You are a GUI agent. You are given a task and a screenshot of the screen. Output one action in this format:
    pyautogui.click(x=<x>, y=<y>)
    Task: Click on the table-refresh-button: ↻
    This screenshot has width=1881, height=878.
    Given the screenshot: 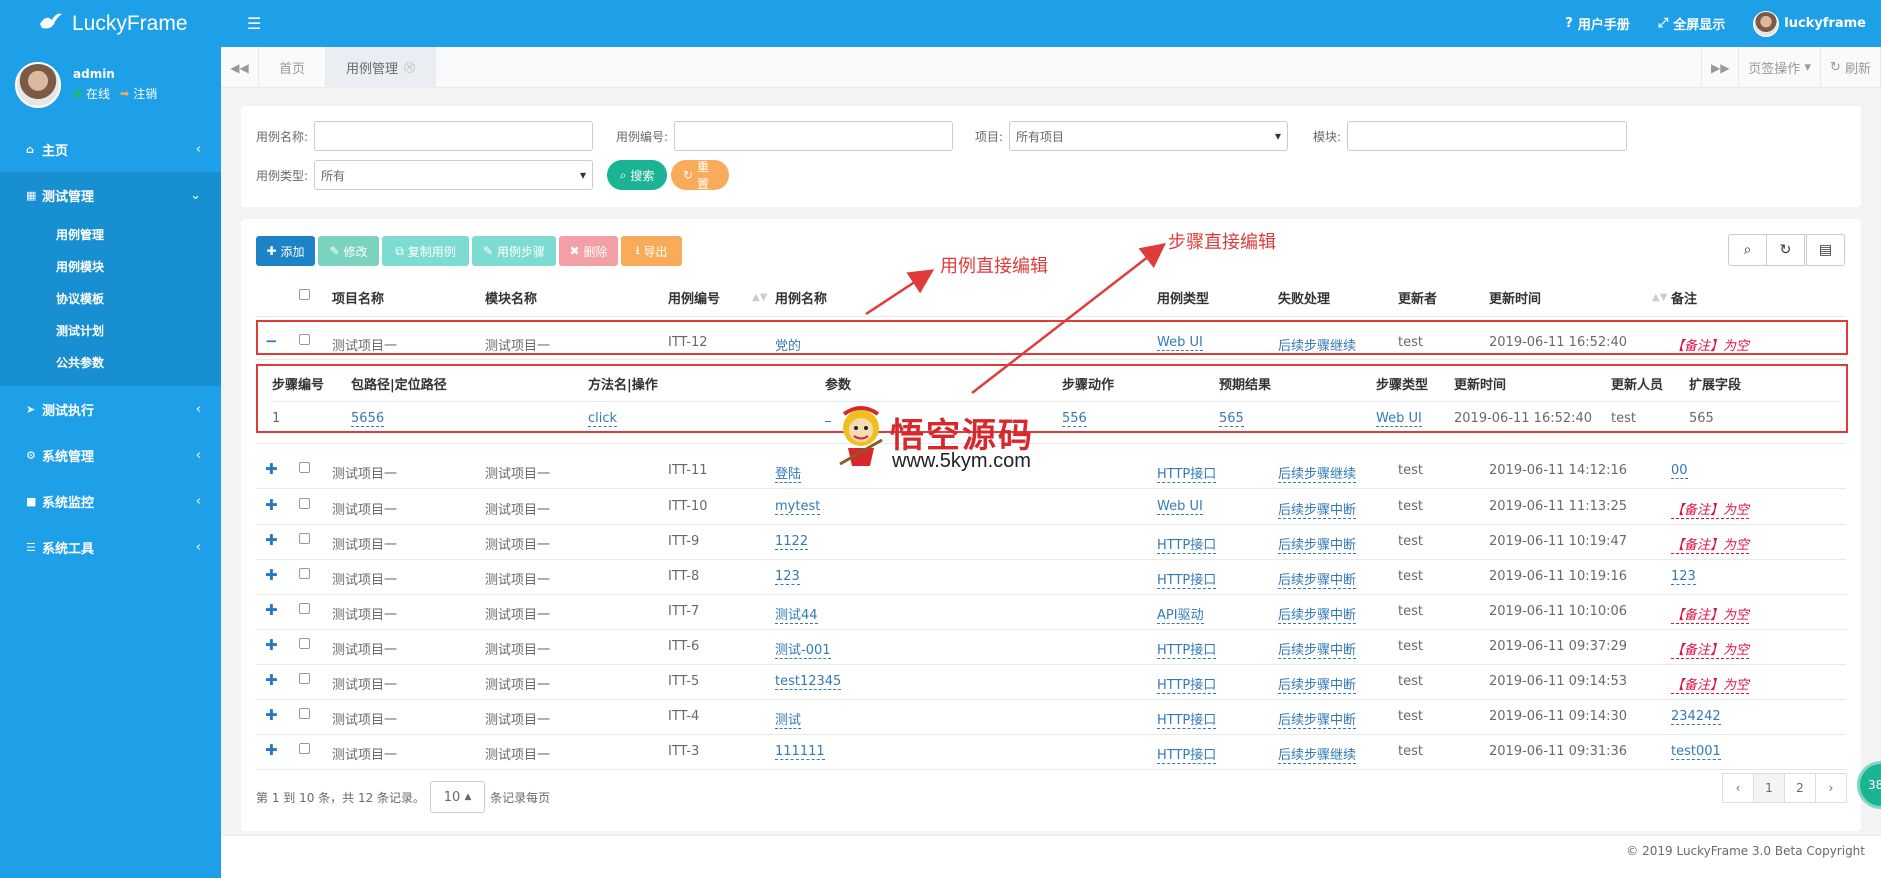 What is the action you would take?
    pyautogui.click(x=1785, y=250)
    